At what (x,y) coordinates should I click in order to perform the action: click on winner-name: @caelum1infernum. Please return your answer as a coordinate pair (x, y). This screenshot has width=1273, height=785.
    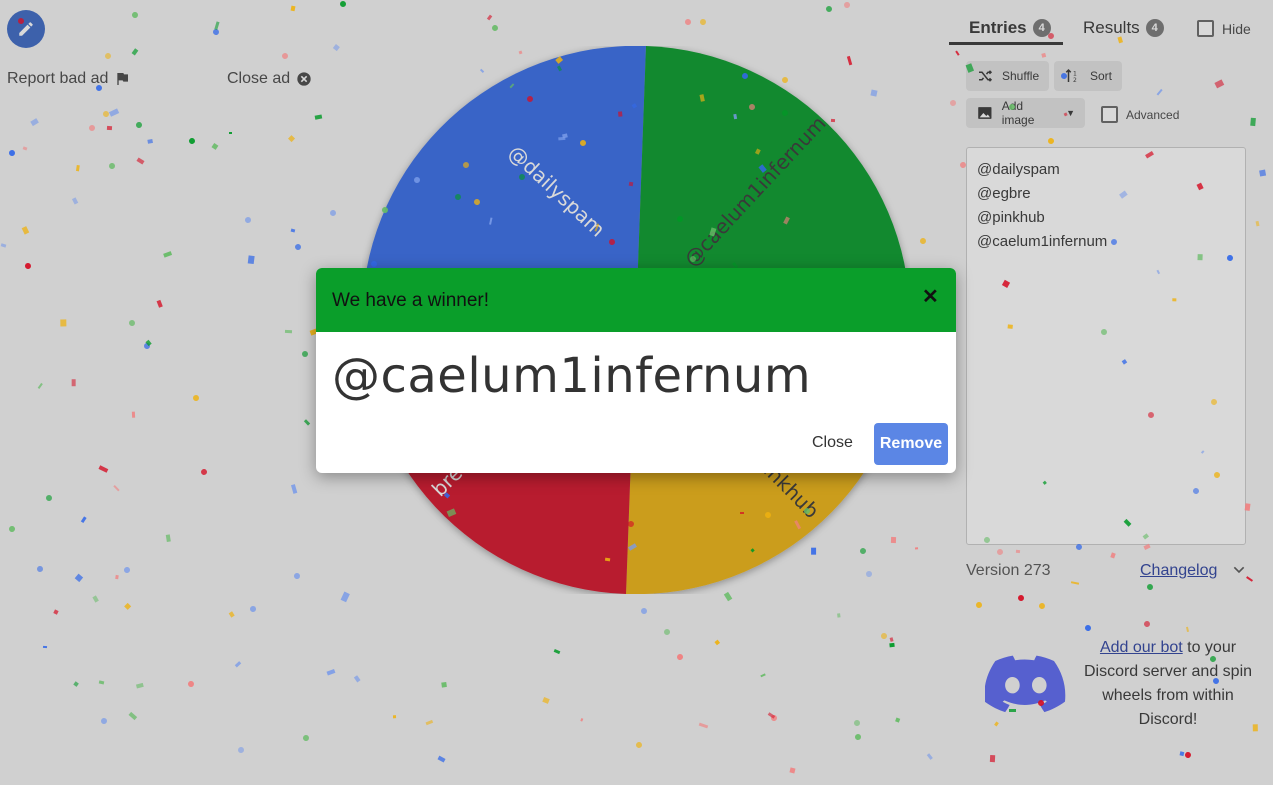
    Looking at the image, I should click on (572, 376).